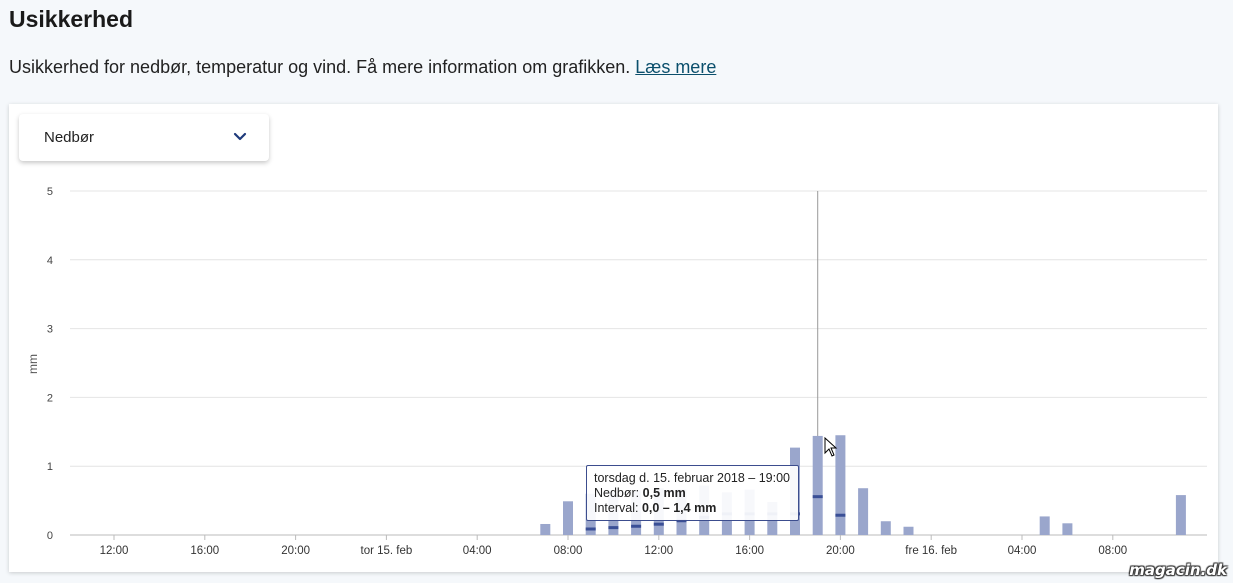 This screenshot has height=583, width=1233. I want to click on tooltip-date: torsdag d. 15. februar 2018 – 19:00, so click(692, 478).